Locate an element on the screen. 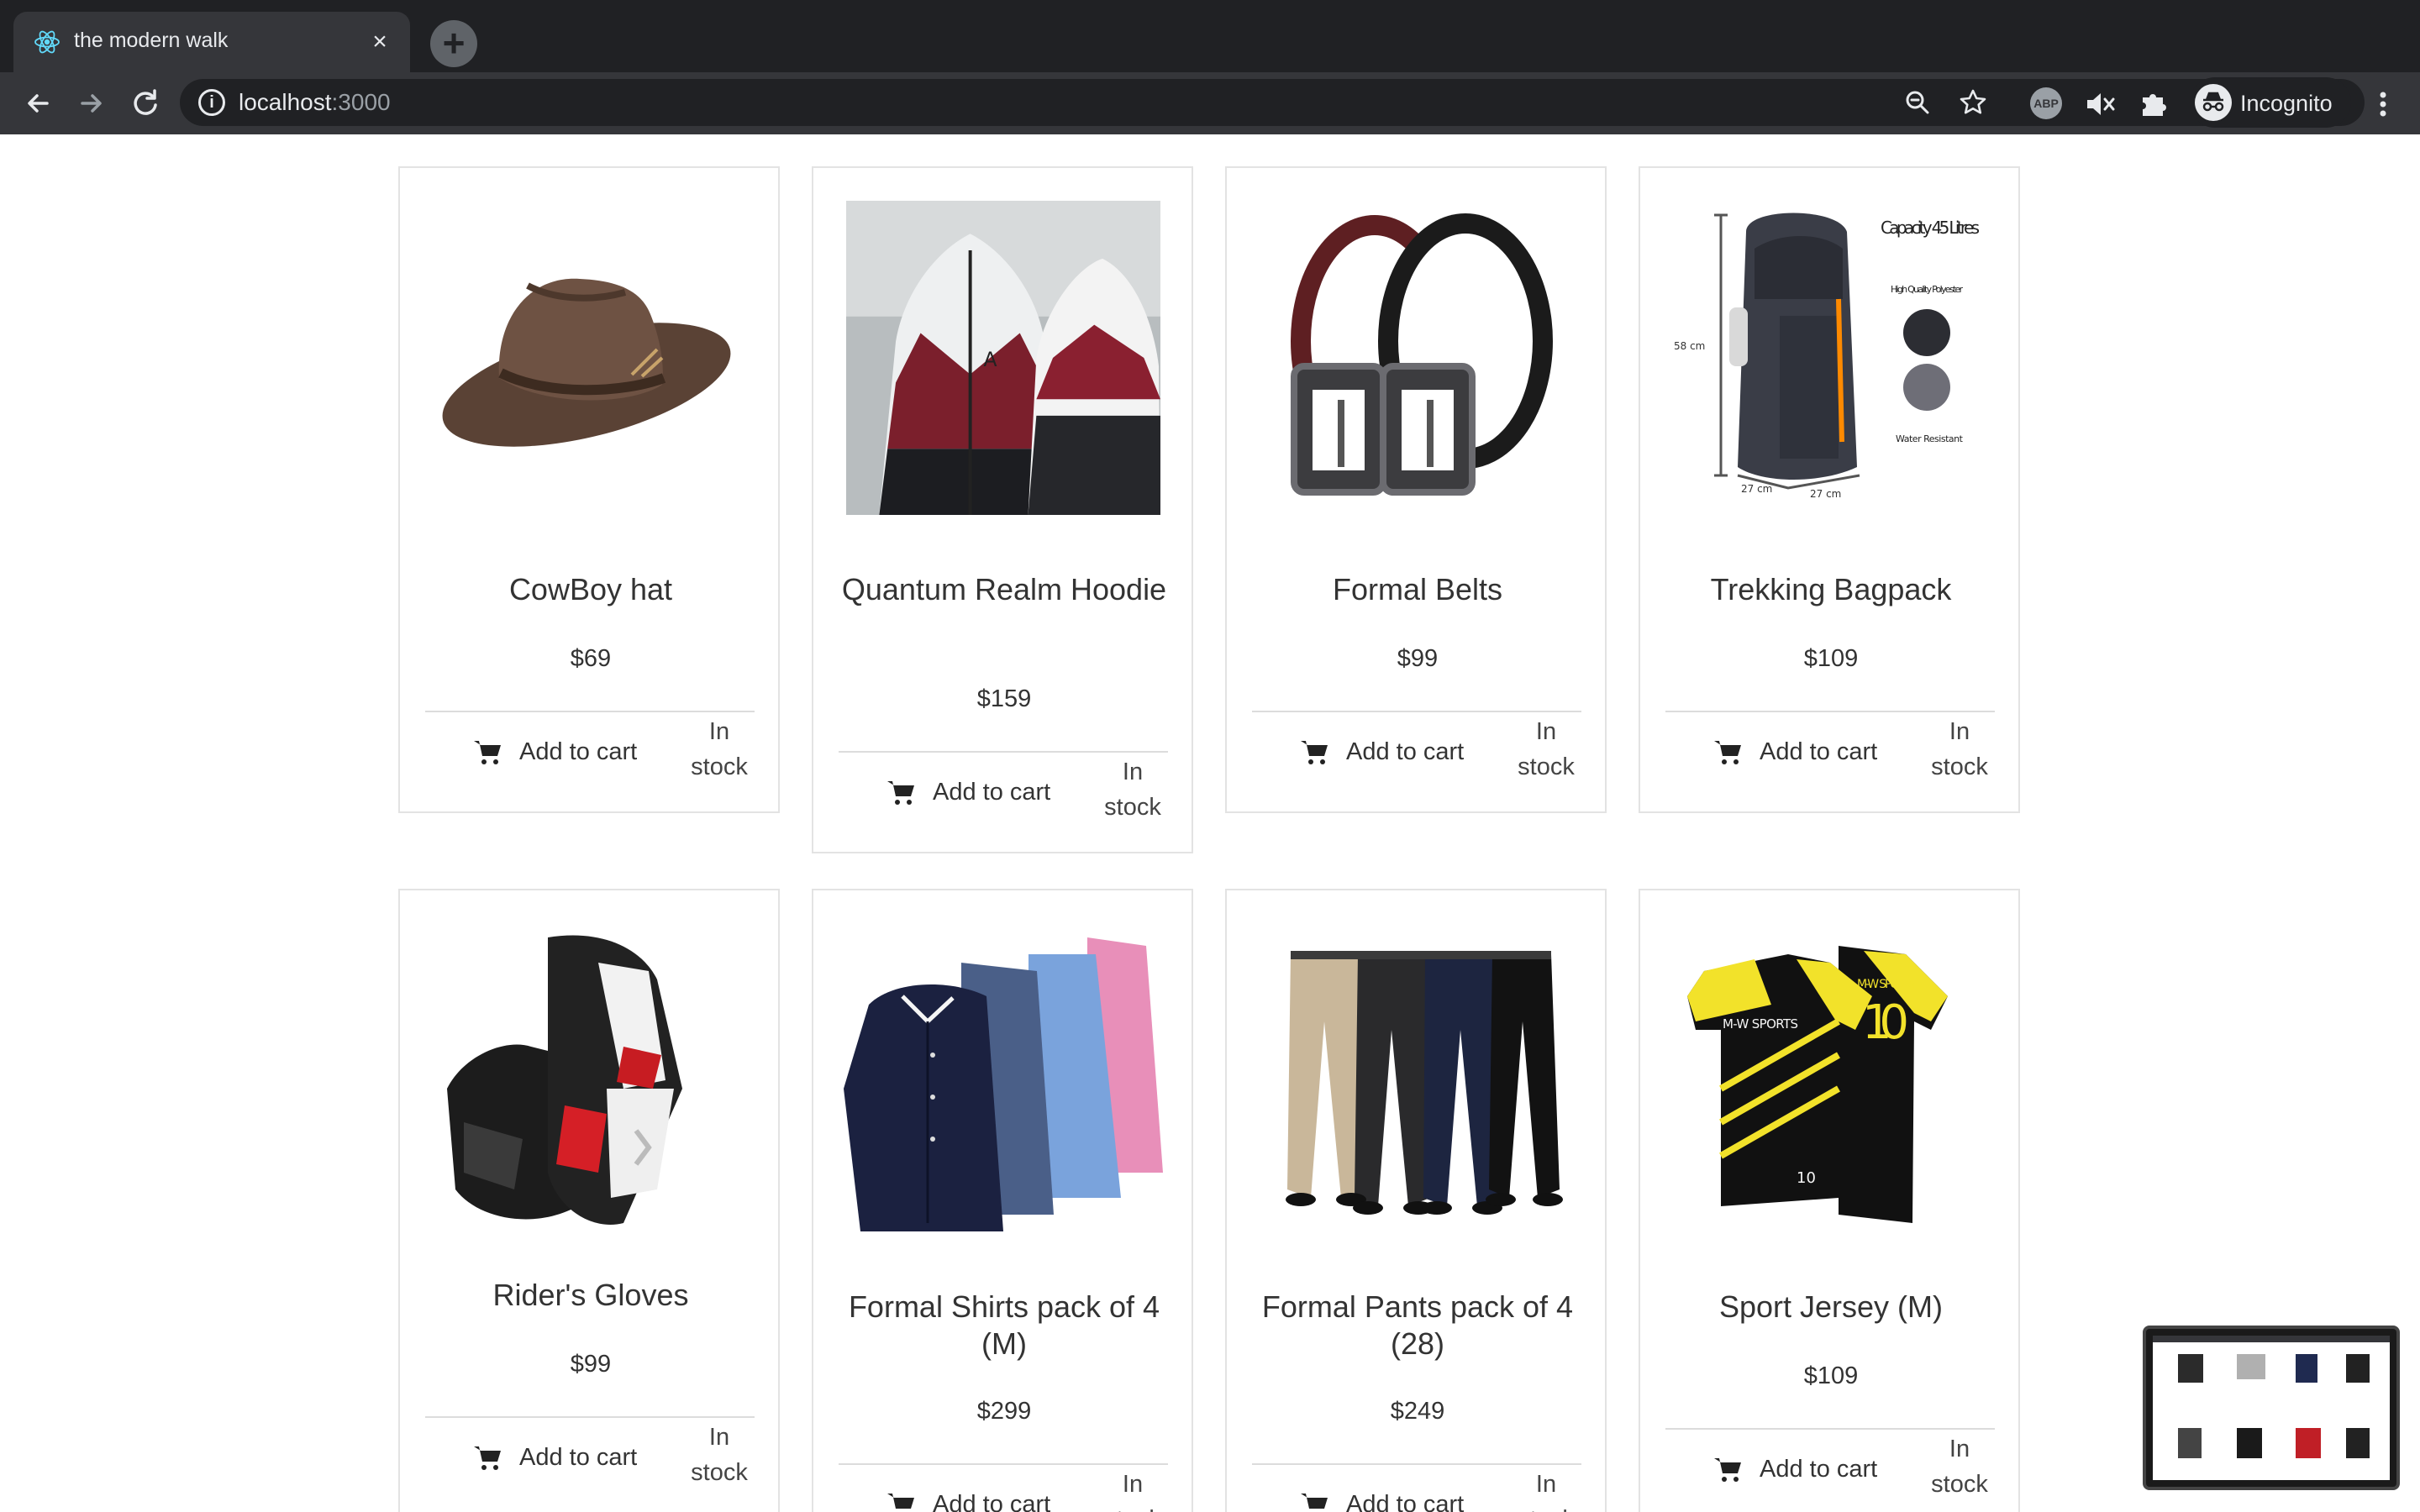 This screenshot has width=2420, height=1512. product-price: $249 is located at coordinates (1417, 1411).